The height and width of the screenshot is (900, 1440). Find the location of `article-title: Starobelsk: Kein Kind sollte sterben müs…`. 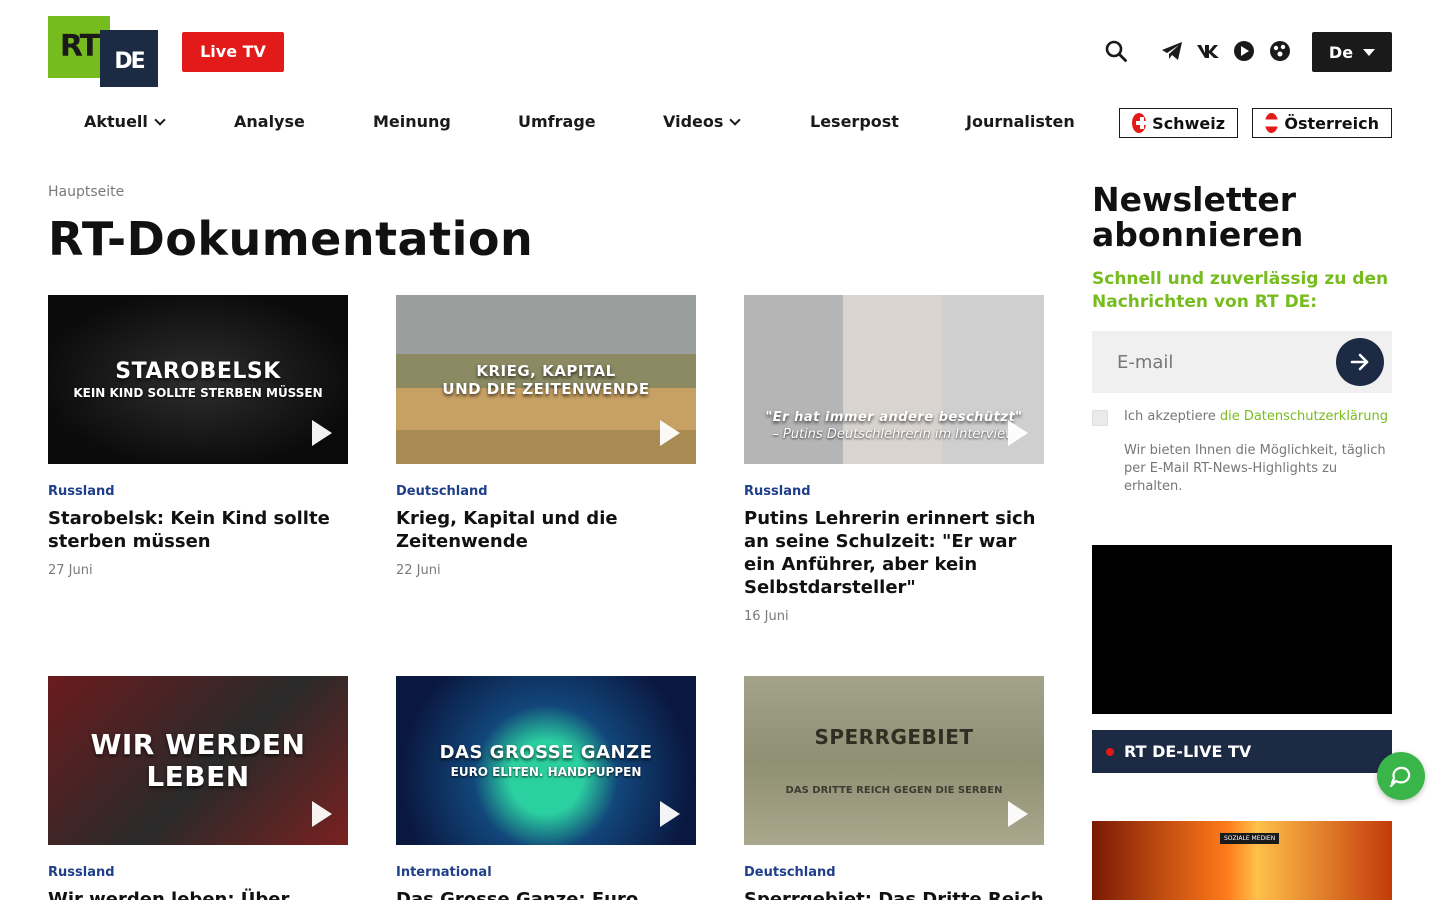

article-title: Starobelsk: Kein Kind sollte sterben müs… is located at coordinates (198, 530).